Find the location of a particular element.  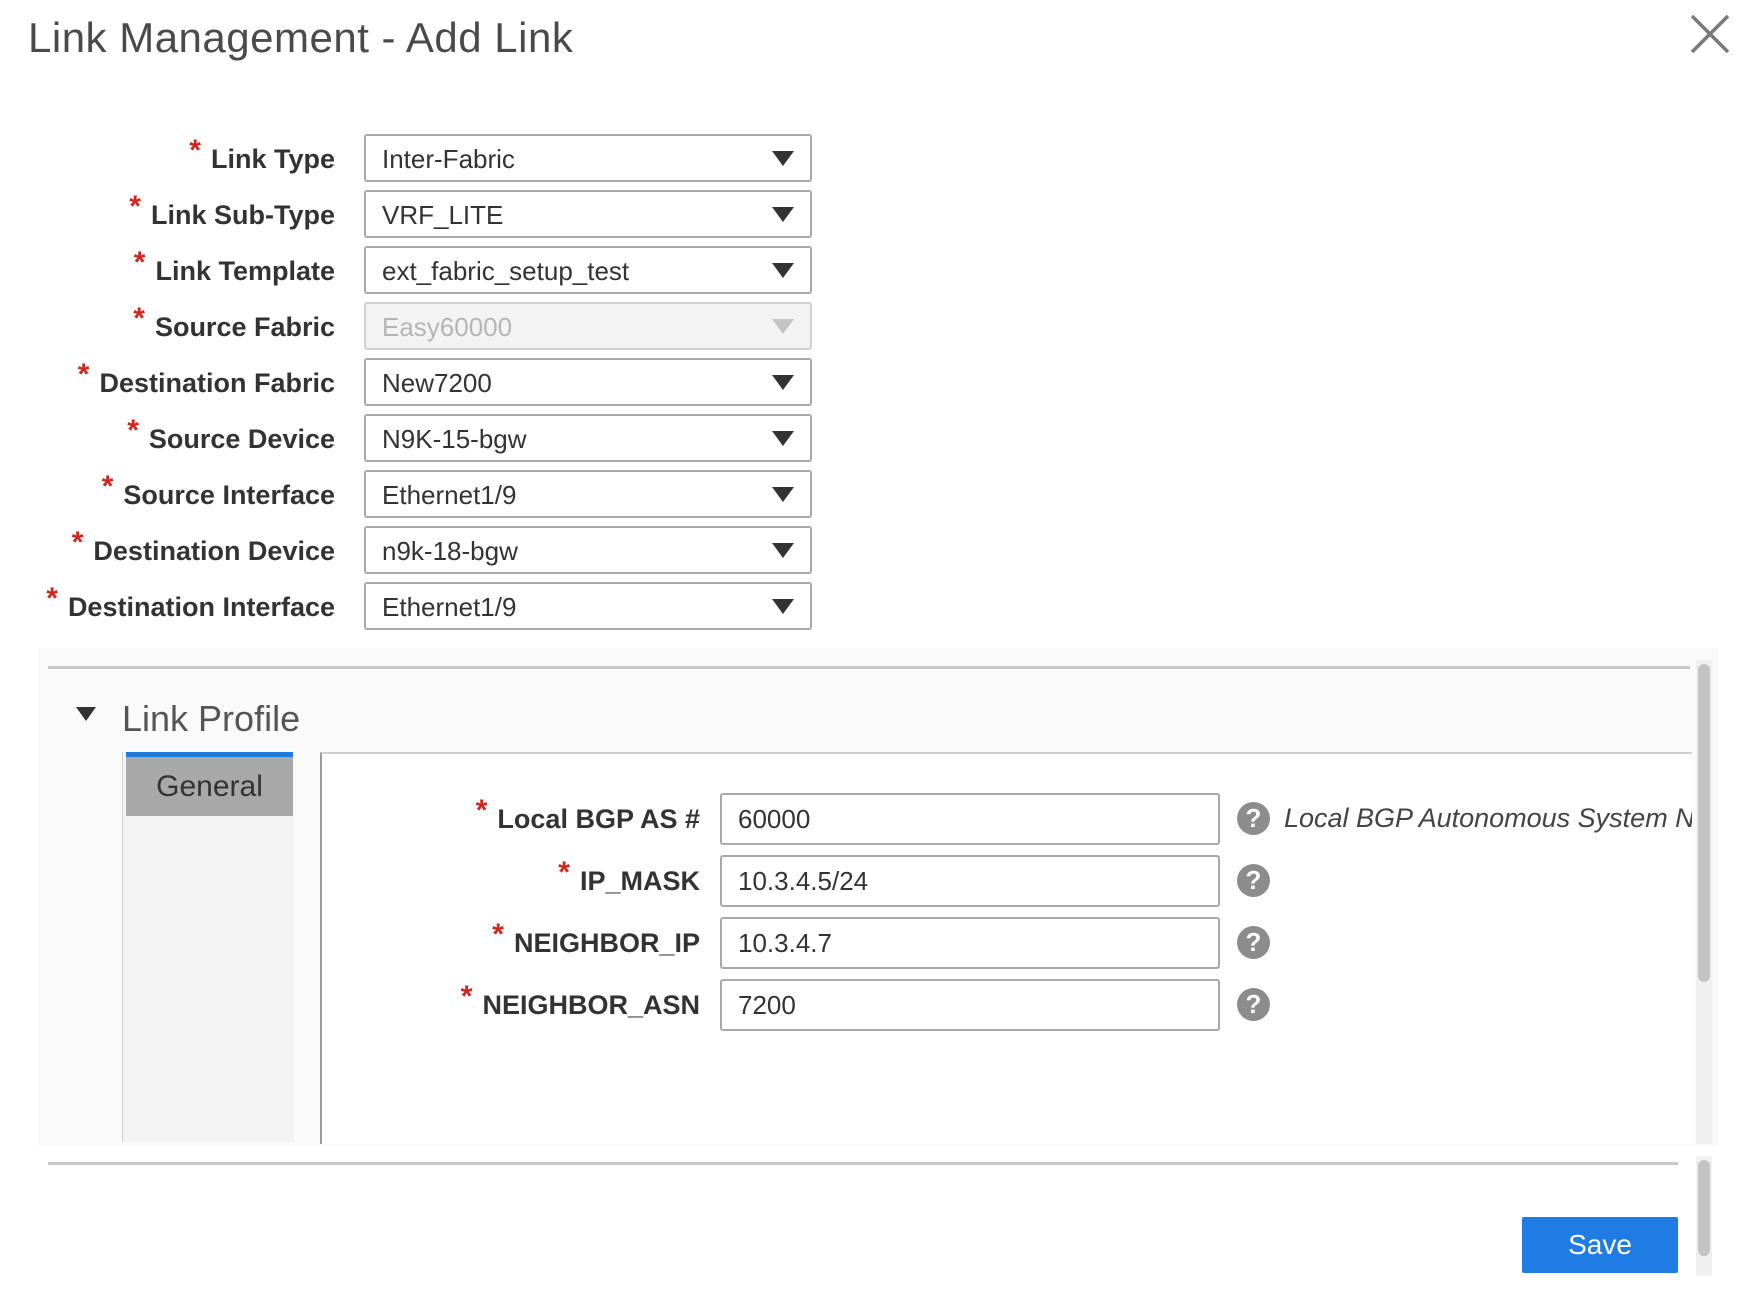

field-label: * Destination Fabric is located at coordinates (206, 383).